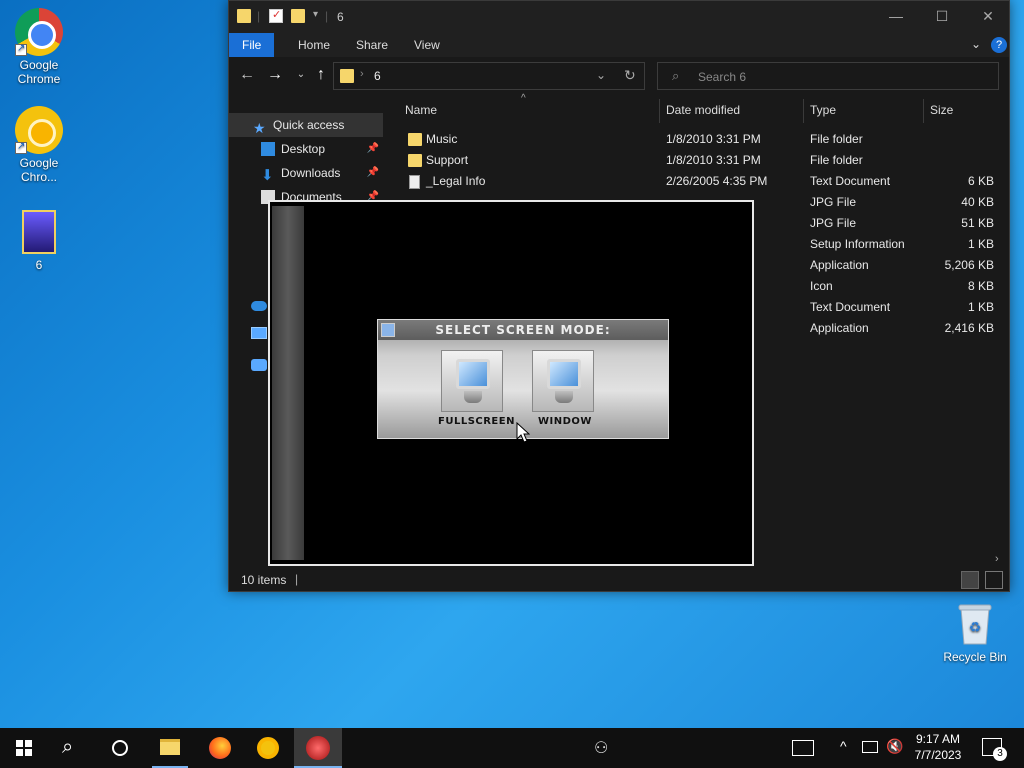  What do you see at coordinates (314, 45) in the screenshot?
I see `tab-home: Home` at bounding box center [314, 45].